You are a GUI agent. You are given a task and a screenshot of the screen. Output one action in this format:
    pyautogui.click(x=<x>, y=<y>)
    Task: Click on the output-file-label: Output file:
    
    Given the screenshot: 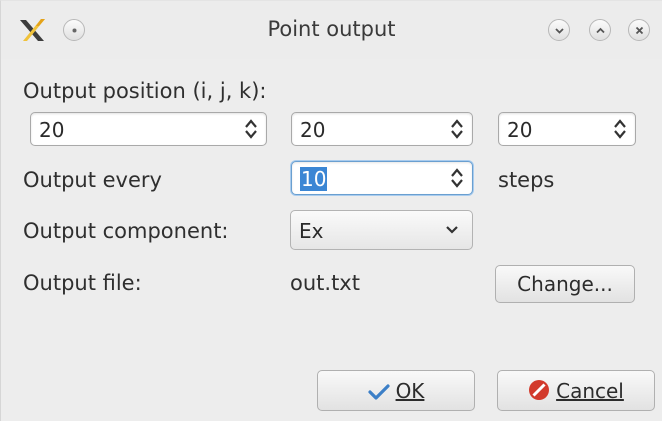 What is the action you would take?
    pyautogui.click(x=82, y=283)
    